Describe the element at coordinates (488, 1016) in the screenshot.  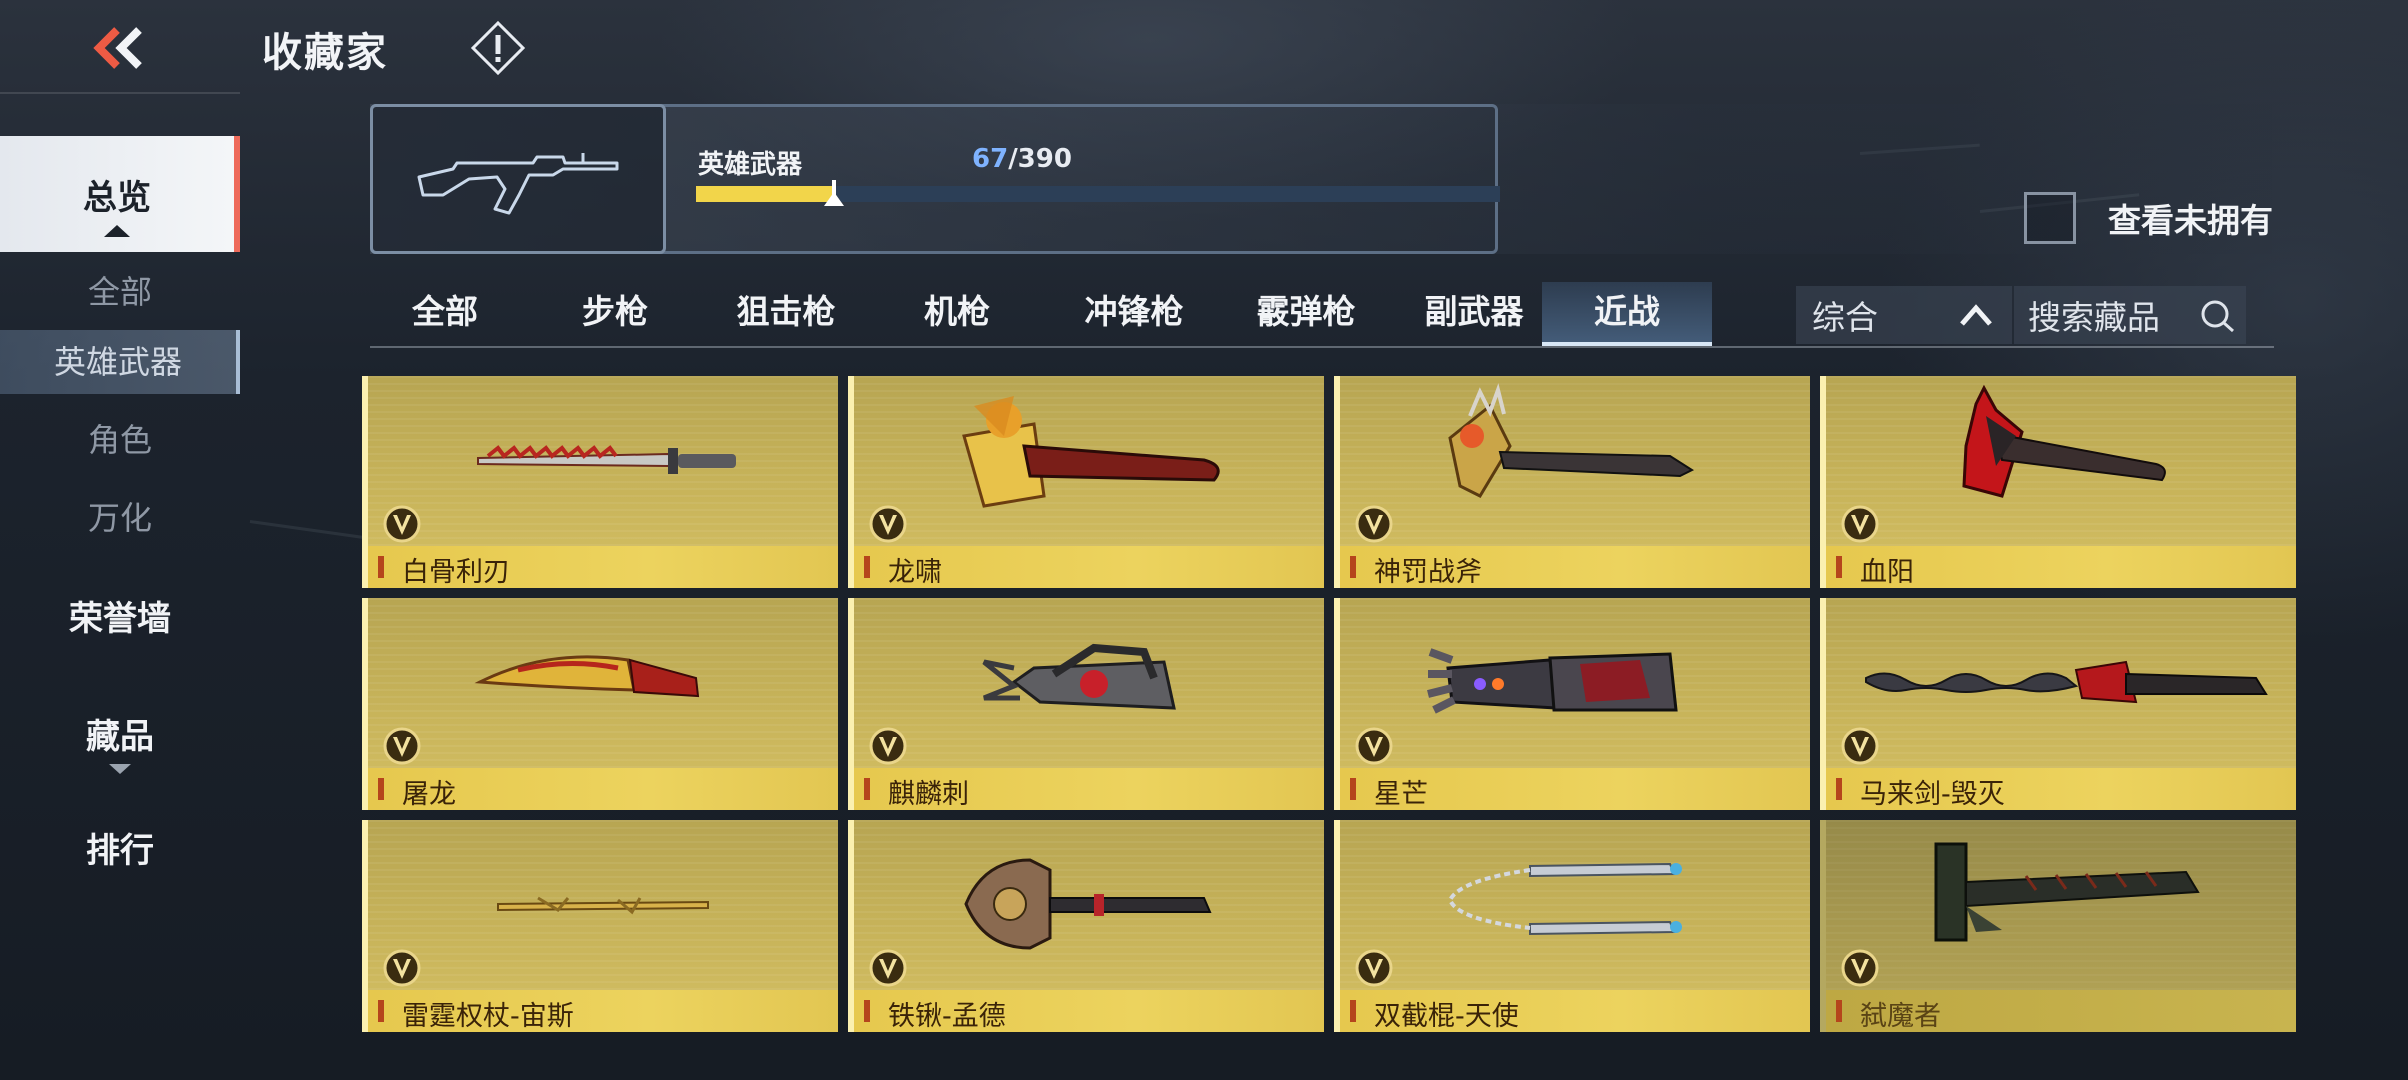
I see `weapon-name: 雷霆权杖-宙斯` at that location.